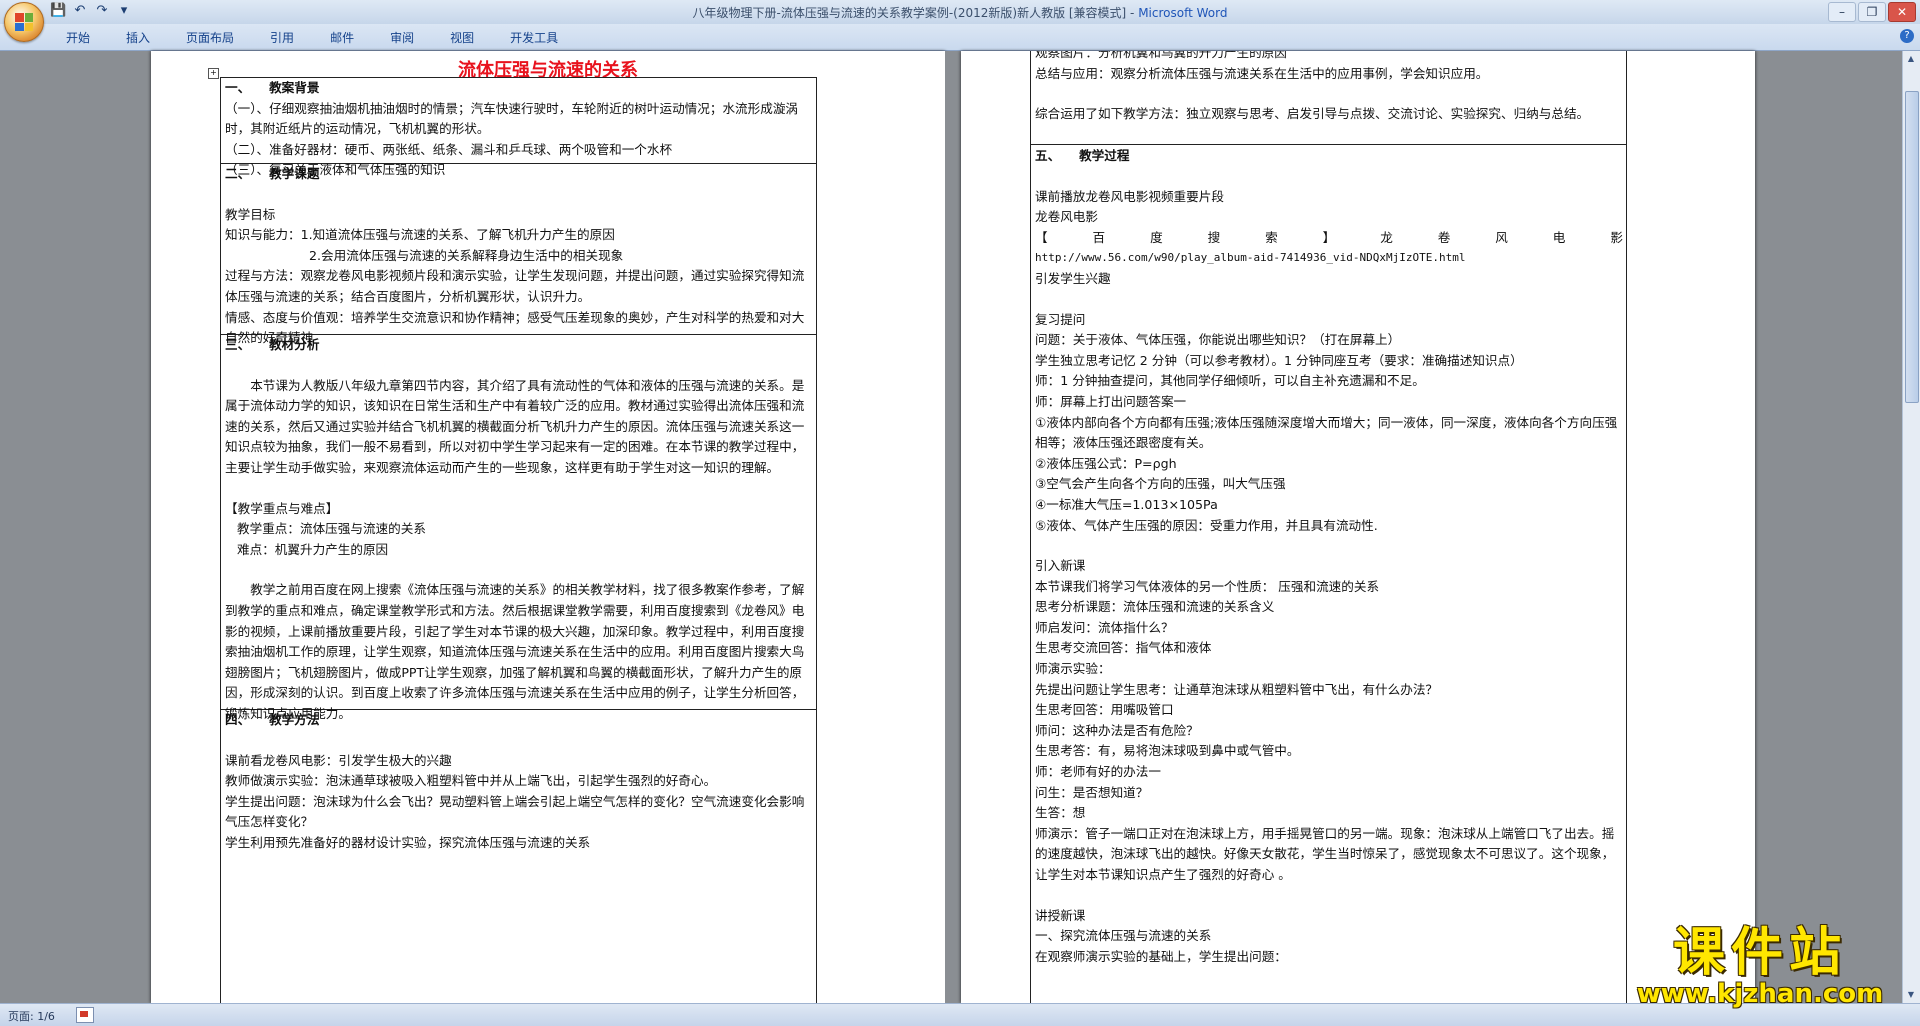 This screenshot has width=1920, height=1026. Describe the element at coordinates (960, 37) in the screenshot. I see `ribbon-tab-bar: 开始 插入 页面布局 引用 邮件 审阅 视图 开发工具 ?` at that location.